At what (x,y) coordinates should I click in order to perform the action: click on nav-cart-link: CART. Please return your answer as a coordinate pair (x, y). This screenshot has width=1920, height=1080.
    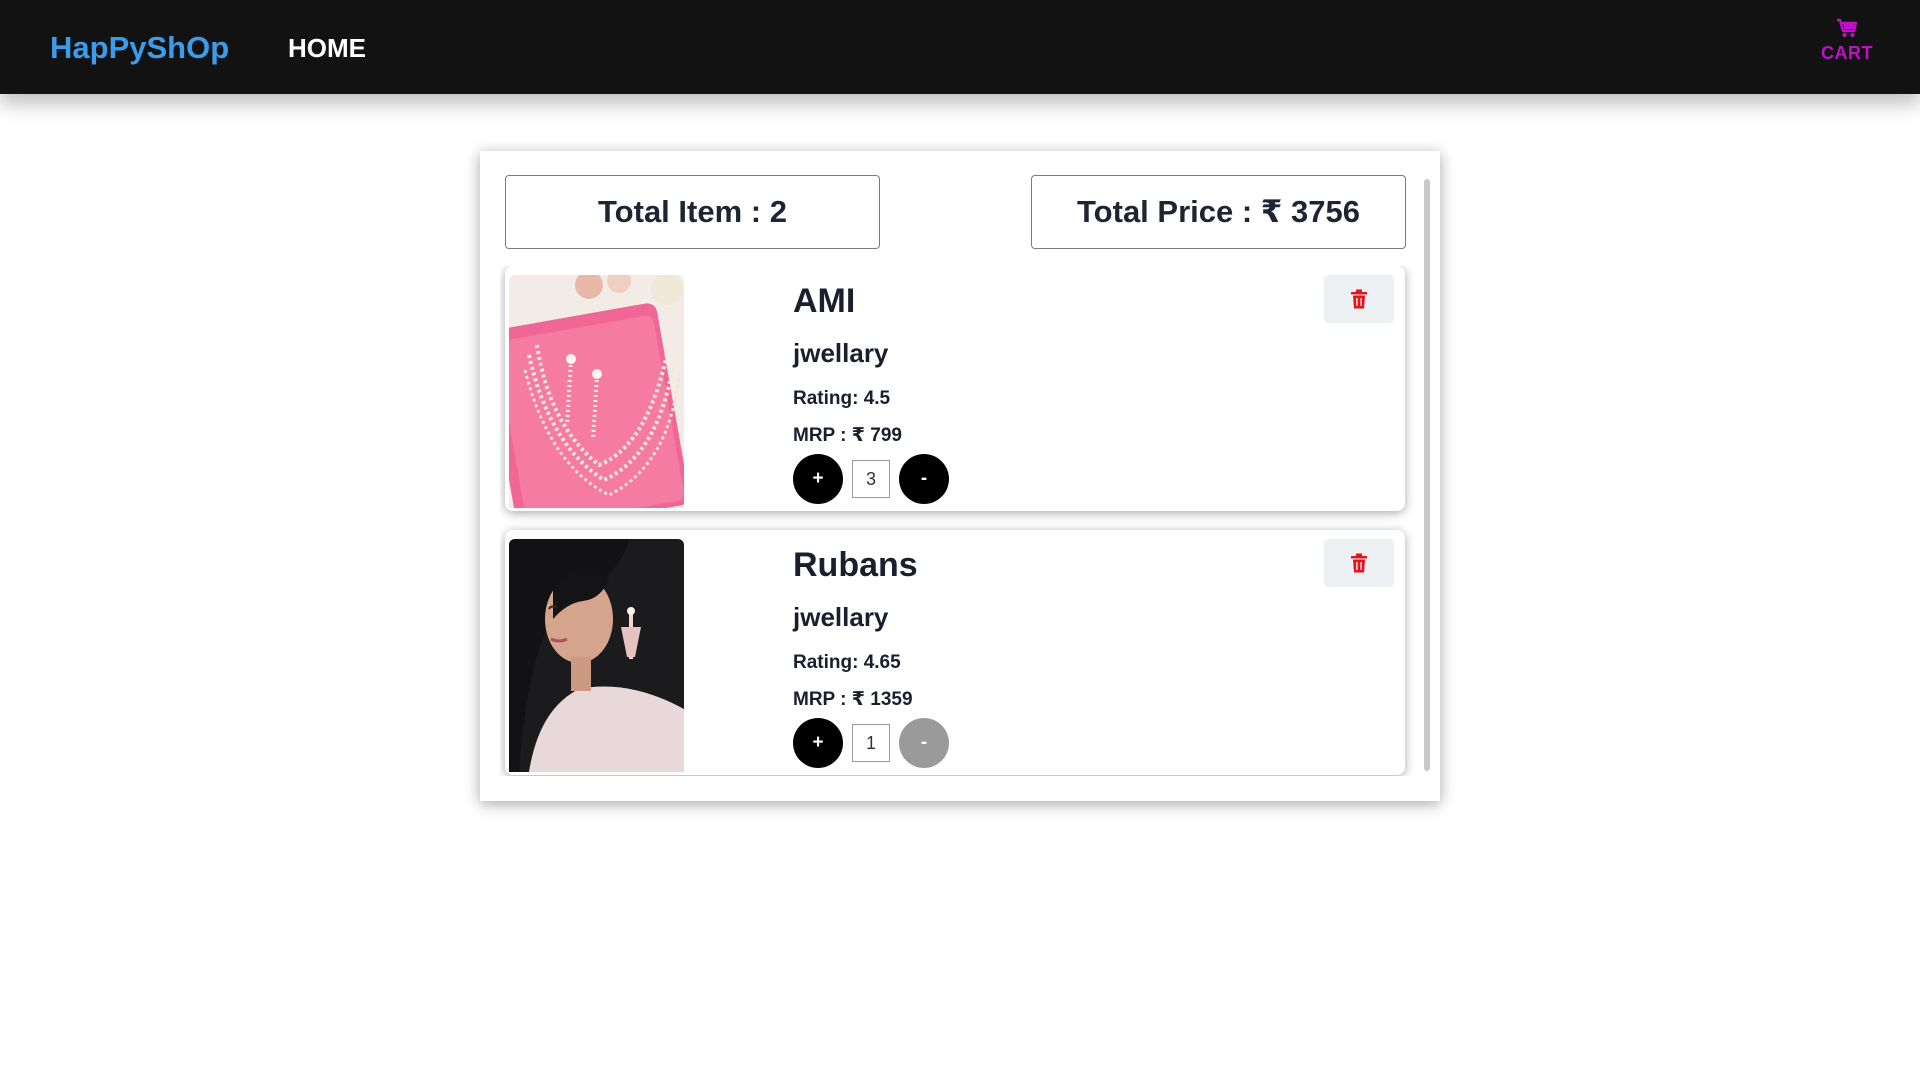
    Looking at the image, I should click on (1847, 41).